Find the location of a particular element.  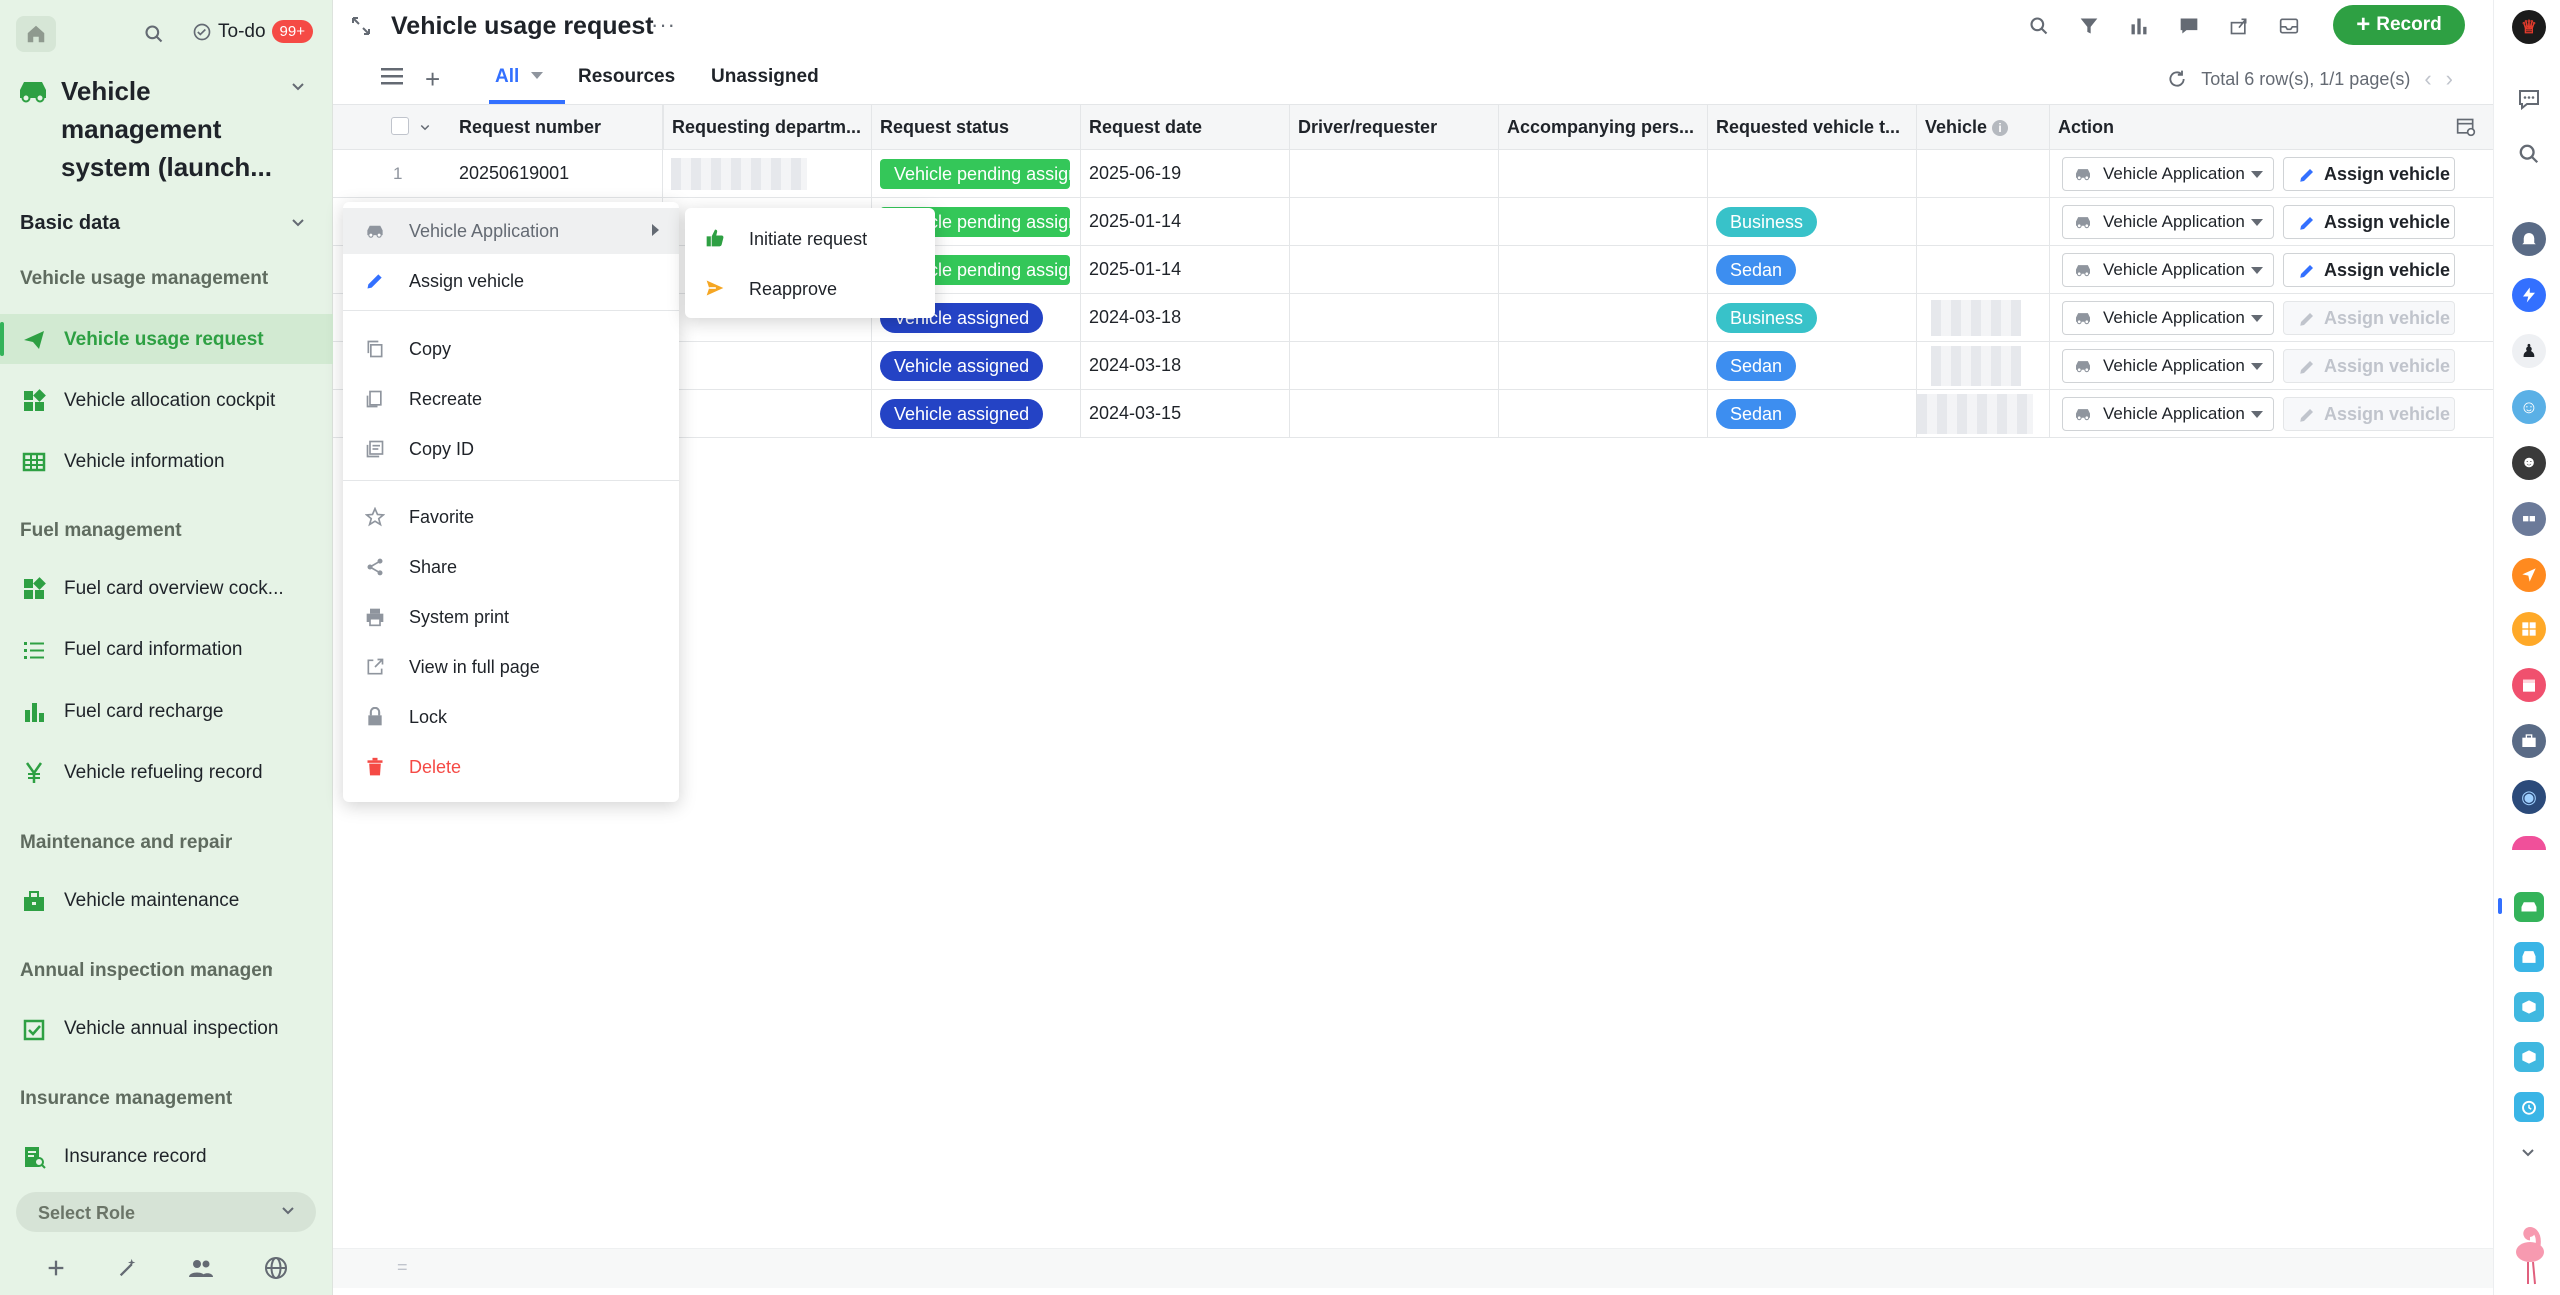

apps-icon is located at coordinates (2529, 629).